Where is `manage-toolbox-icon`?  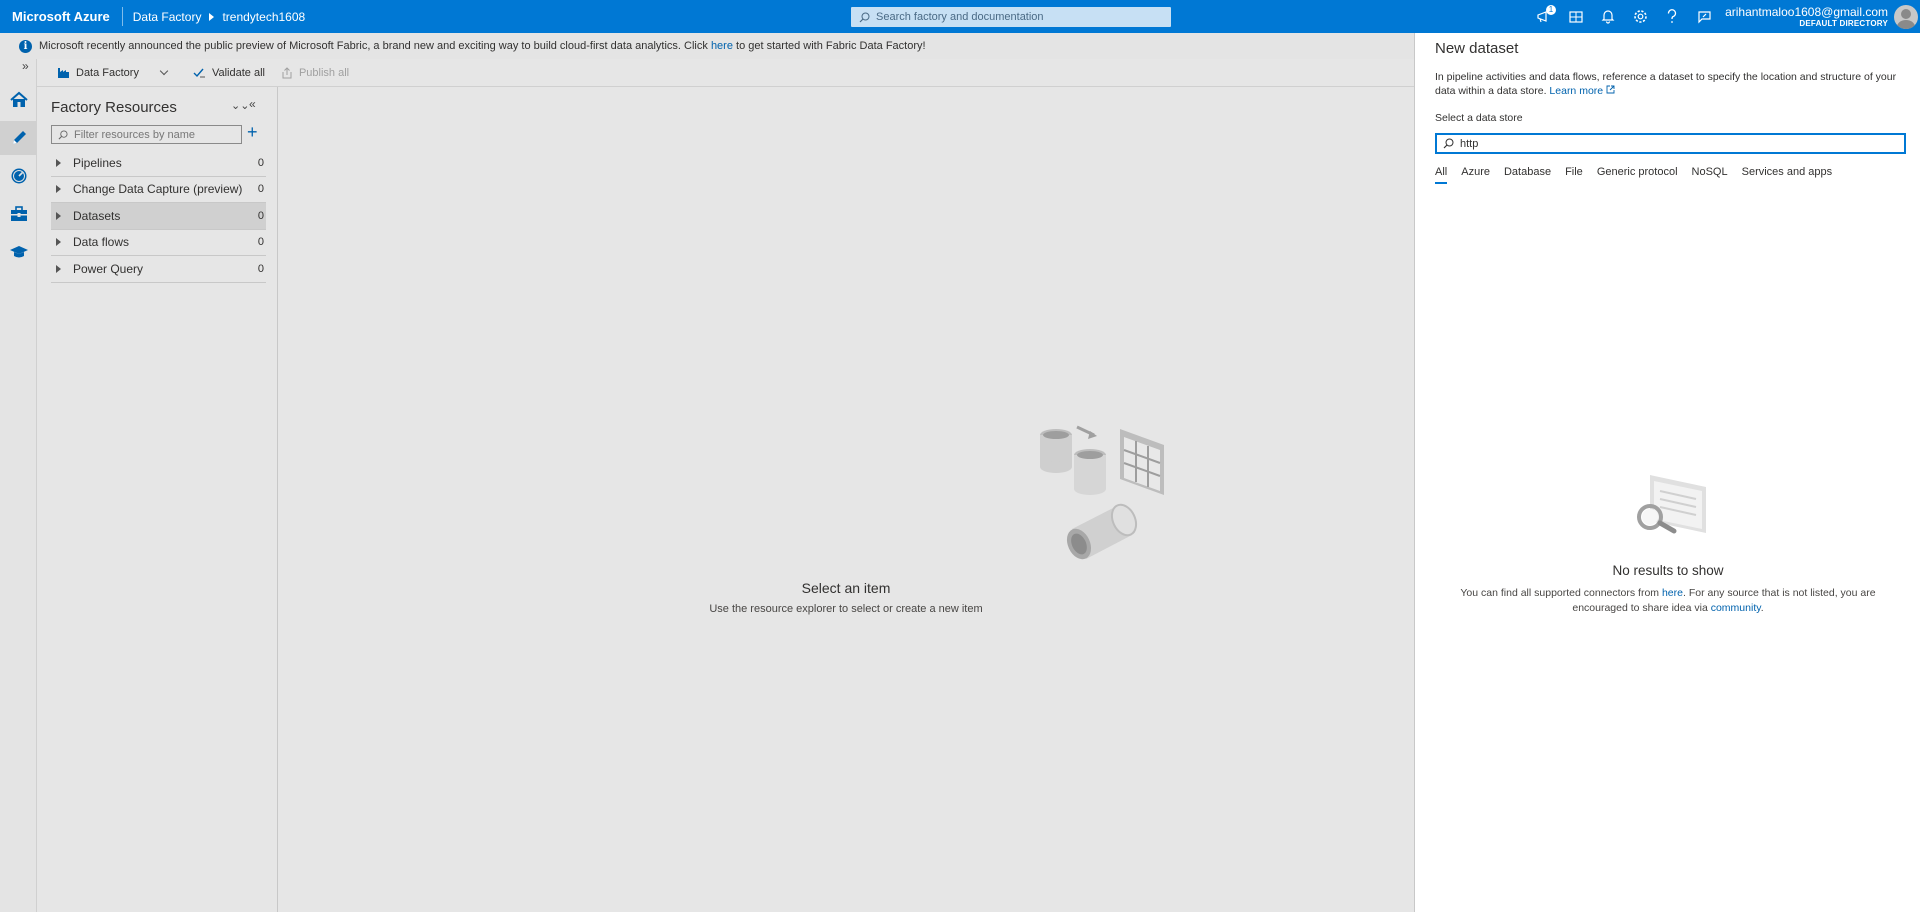 manage-toolbox-icon is located at coordinates (18, 214).